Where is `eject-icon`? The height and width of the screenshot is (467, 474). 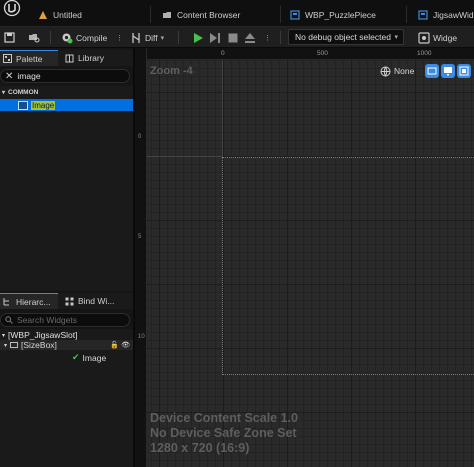
eject-icon is located at coordinates (250, 37).